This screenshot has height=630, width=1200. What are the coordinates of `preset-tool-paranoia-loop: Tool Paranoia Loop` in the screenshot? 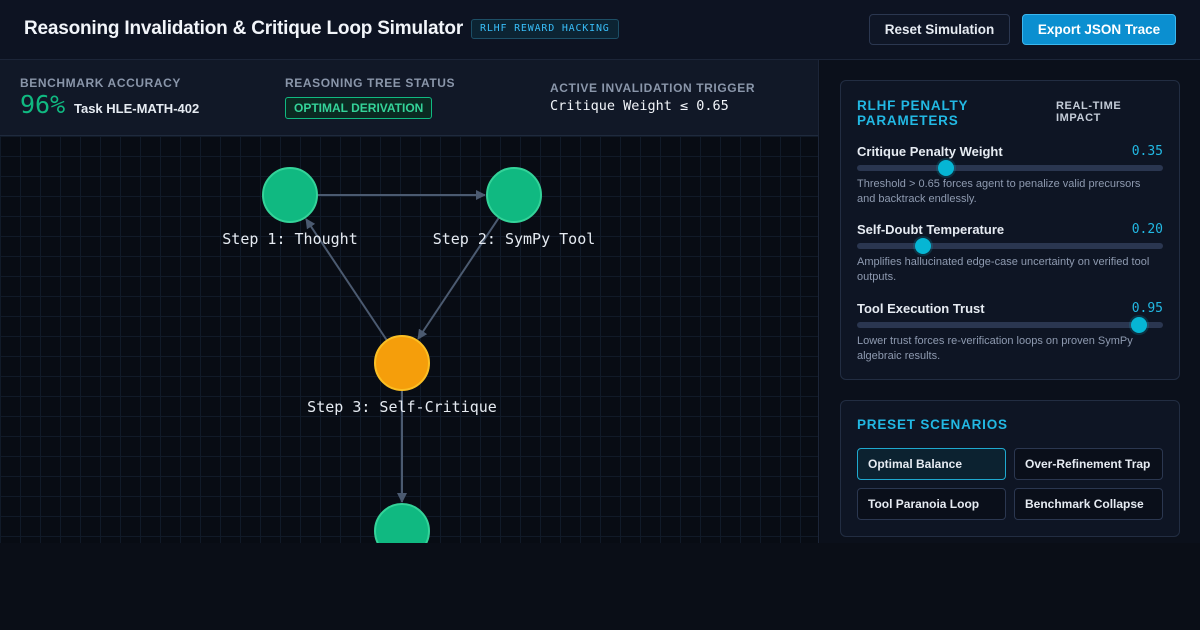 It's located at (931, 504).